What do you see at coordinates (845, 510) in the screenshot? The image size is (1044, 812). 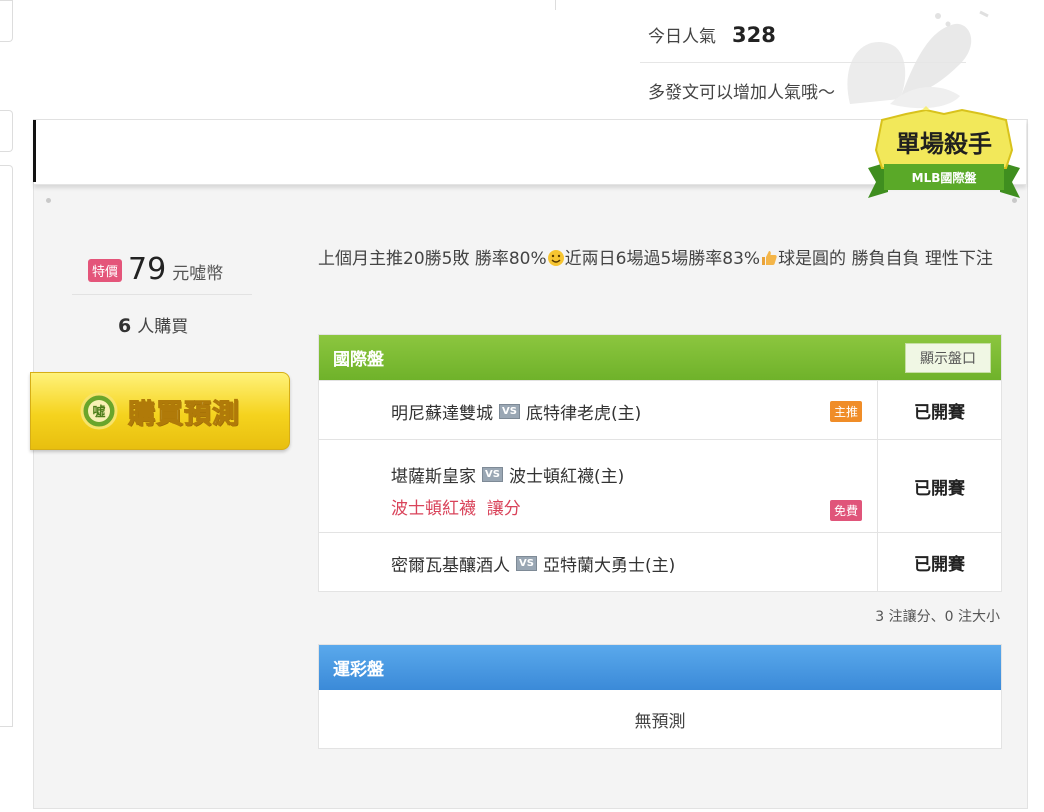 I see `free-tag: 免費` at bounding box center [845, 510].